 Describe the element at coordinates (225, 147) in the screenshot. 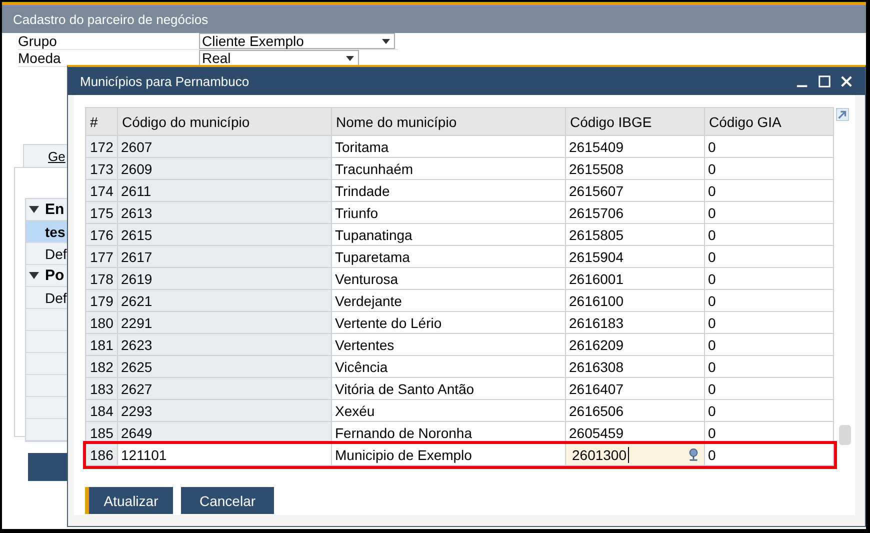

I see `table-cell: 2607` at that location.